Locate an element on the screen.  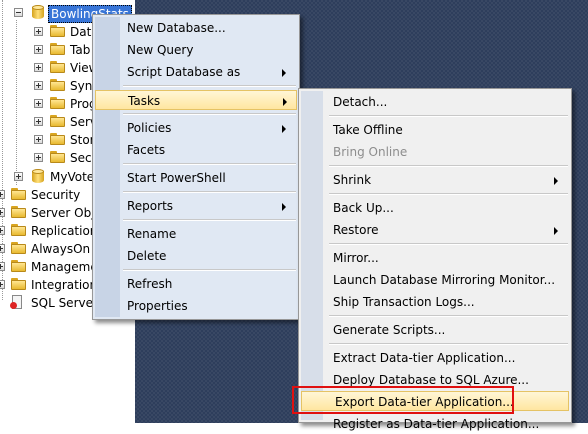
tree-node-label: MyVote is located at coordinates (72, 177).